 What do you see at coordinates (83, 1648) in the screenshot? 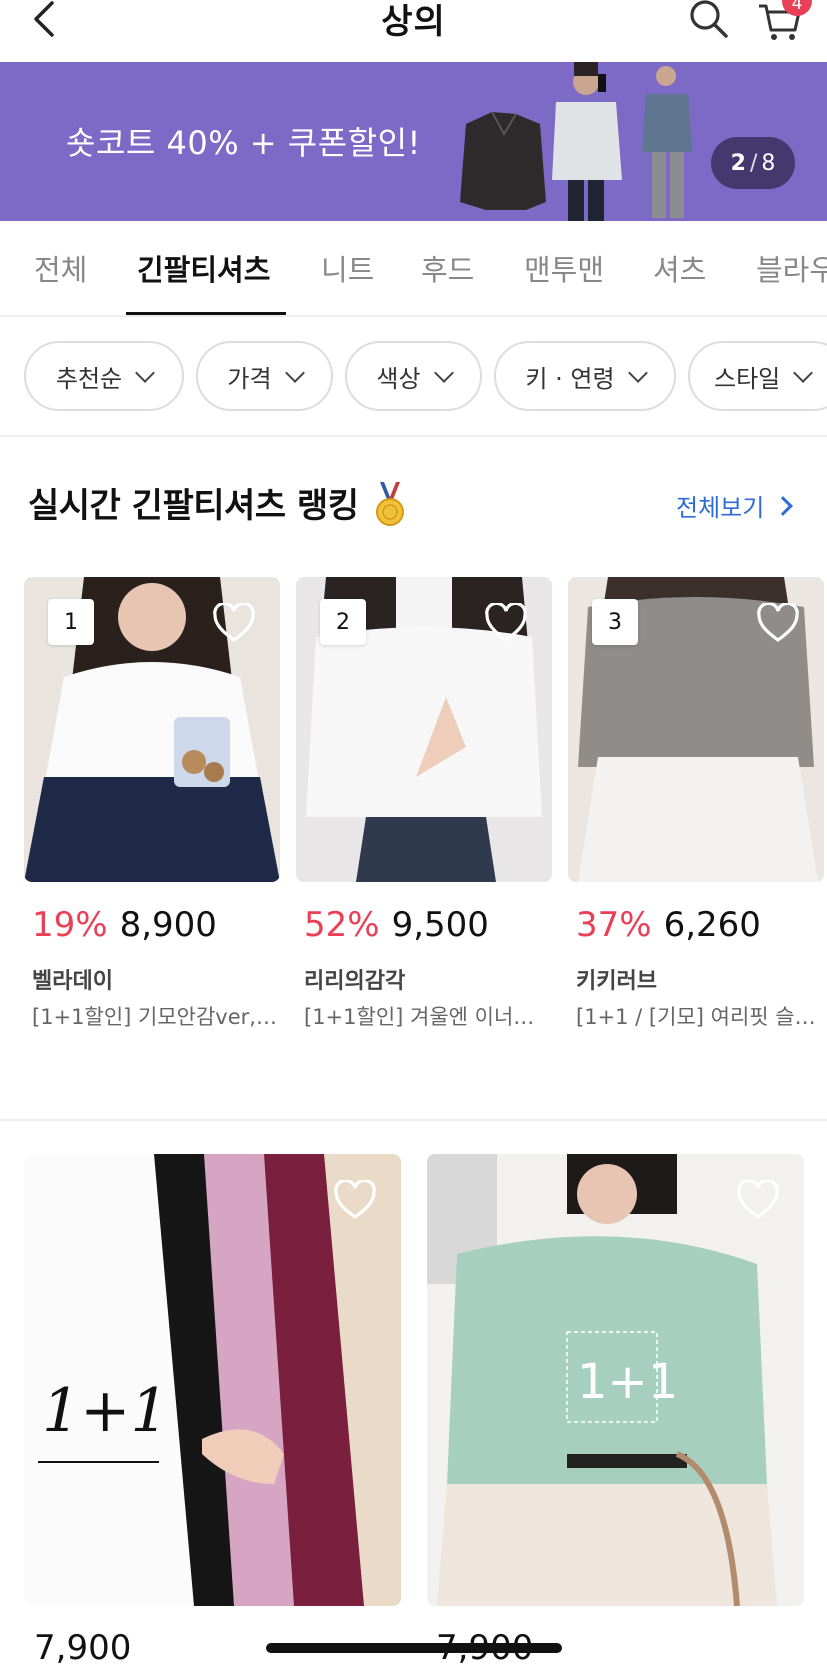
I see `product-price: 7,900` at bounding box center [83, 1648].